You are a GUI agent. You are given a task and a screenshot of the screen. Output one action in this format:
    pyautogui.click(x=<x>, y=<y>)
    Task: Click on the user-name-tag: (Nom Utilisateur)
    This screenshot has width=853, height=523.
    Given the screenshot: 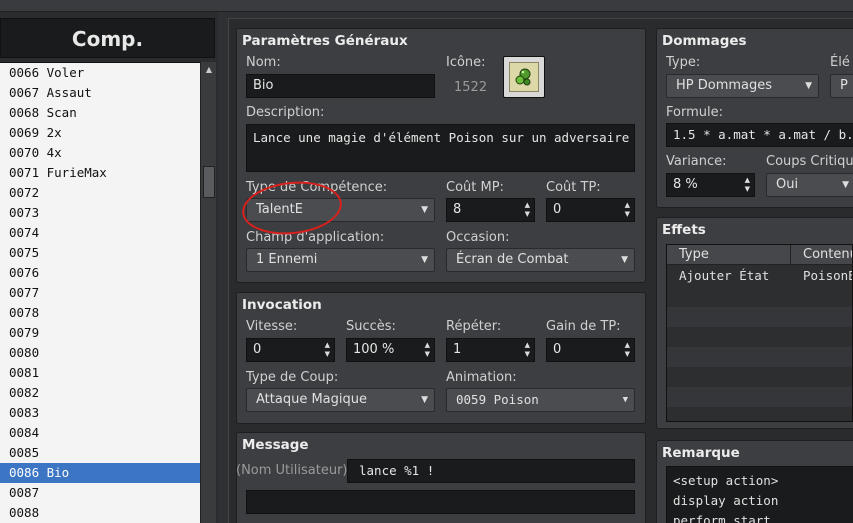 What is the action you would take?
    pyautogui.click(x=292, y=470)
    